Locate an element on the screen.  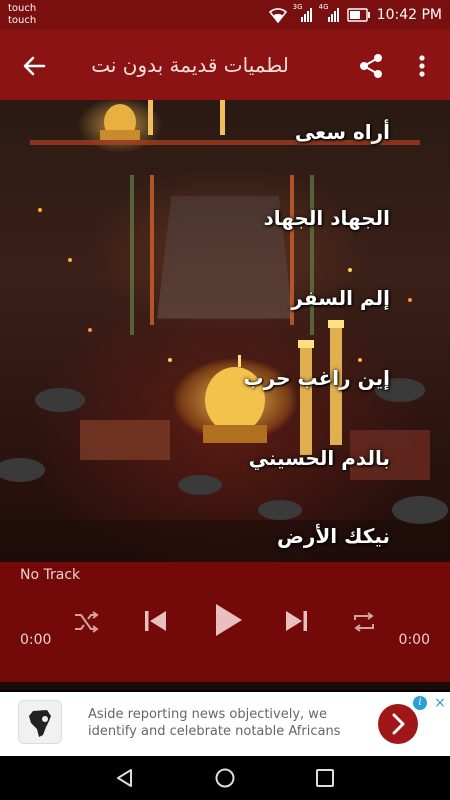
africa-map-logo is located at coordinates (40, 723).